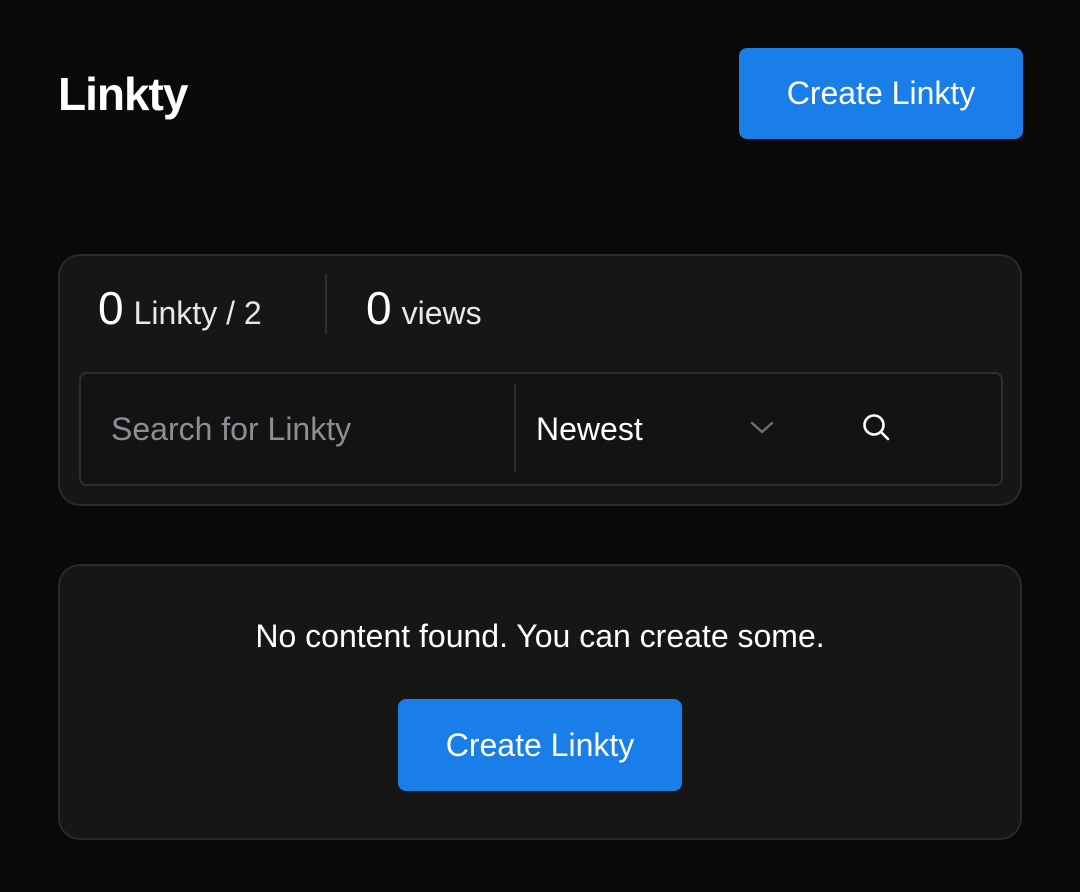 The height and width of the screenshot is (892, 1080). Describe the element at coordinates (540, 636) in the screenshot. I see `empty-state-message: No content found. You can create some.` at that location.